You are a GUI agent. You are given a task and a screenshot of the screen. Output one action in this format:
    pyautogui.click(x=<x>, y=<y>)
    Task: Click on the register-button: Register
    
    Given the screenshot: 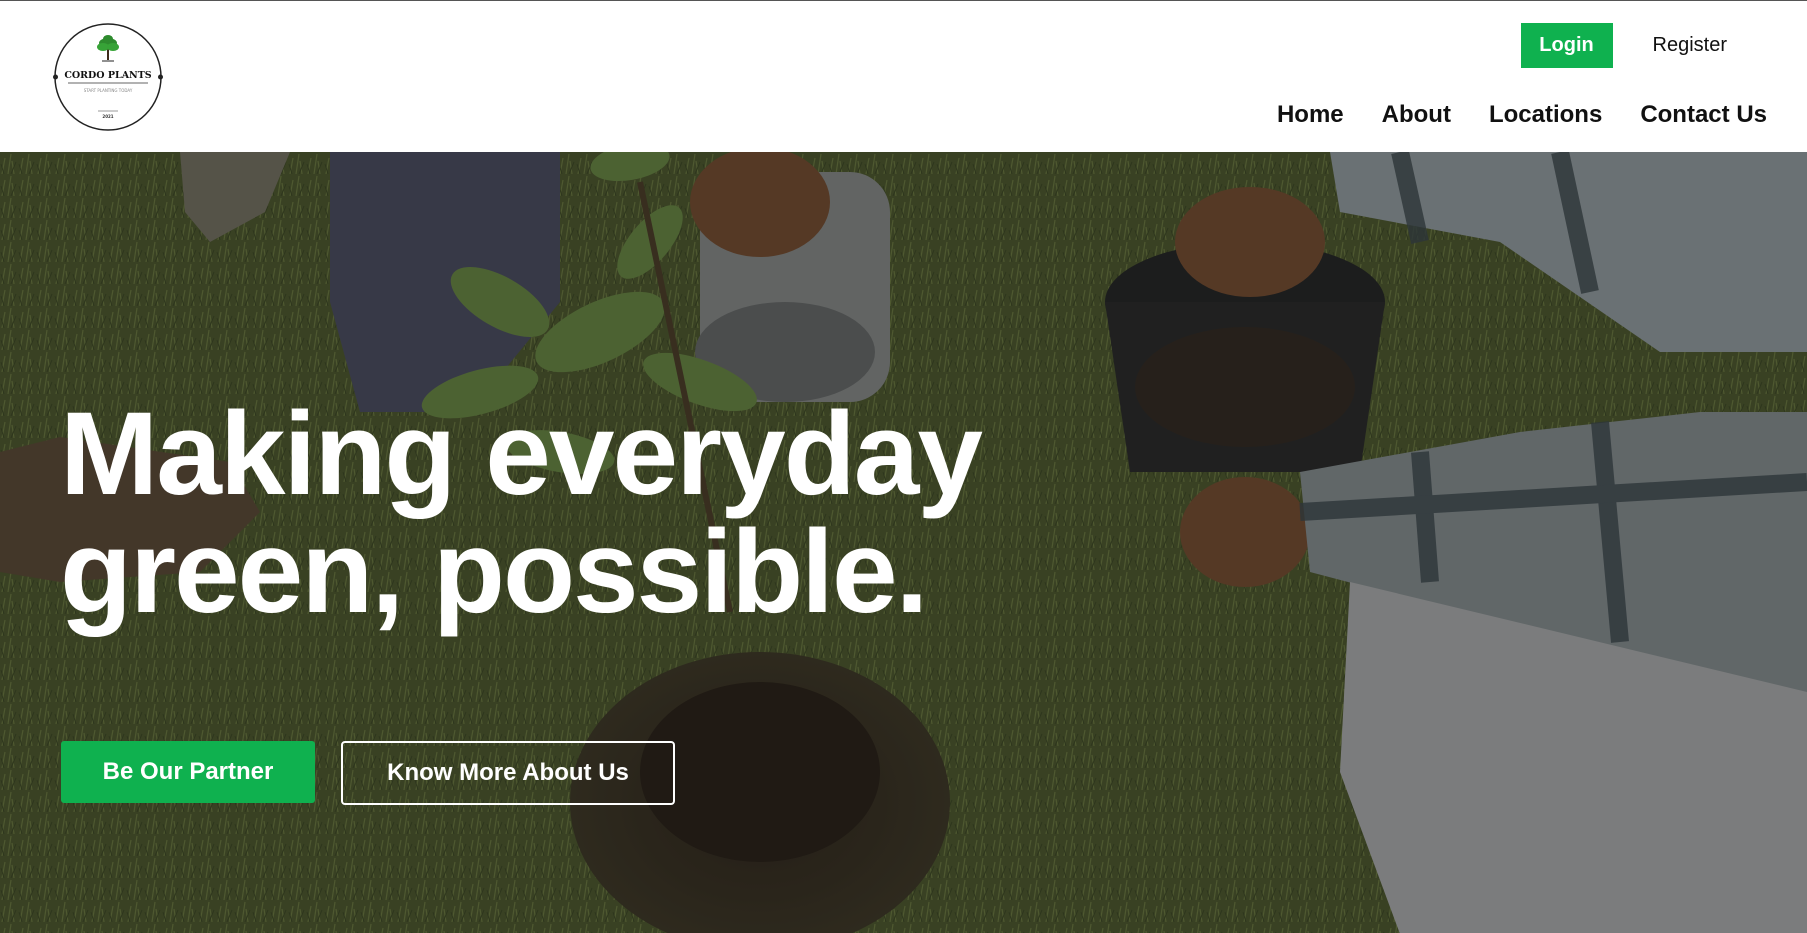 What is the action you would take?
    pyautogui.click(x=1690, y=45)
    